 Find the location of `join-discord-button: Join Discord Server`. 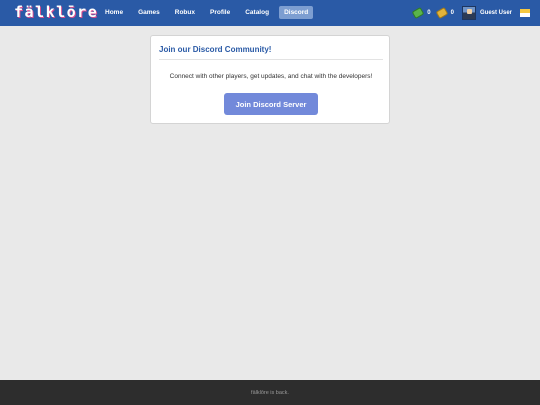

join-discord-button: Join Discord Server is located at coordinates (271, 104).